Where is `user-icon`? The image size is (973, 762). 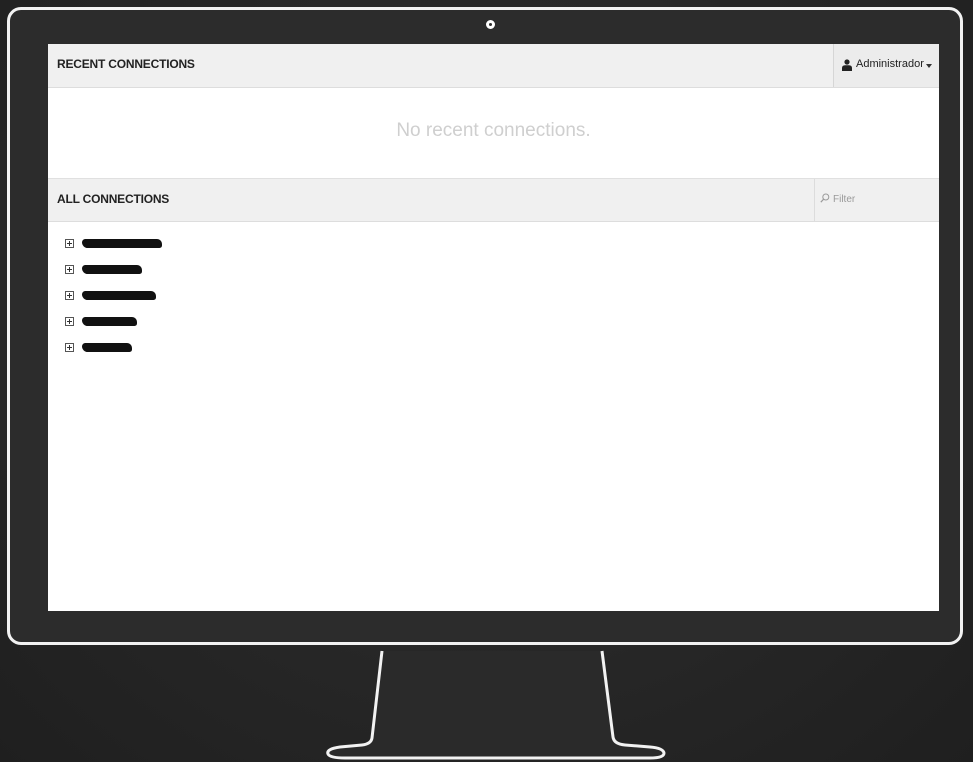 user-icon is located at coordinates (847, 65).